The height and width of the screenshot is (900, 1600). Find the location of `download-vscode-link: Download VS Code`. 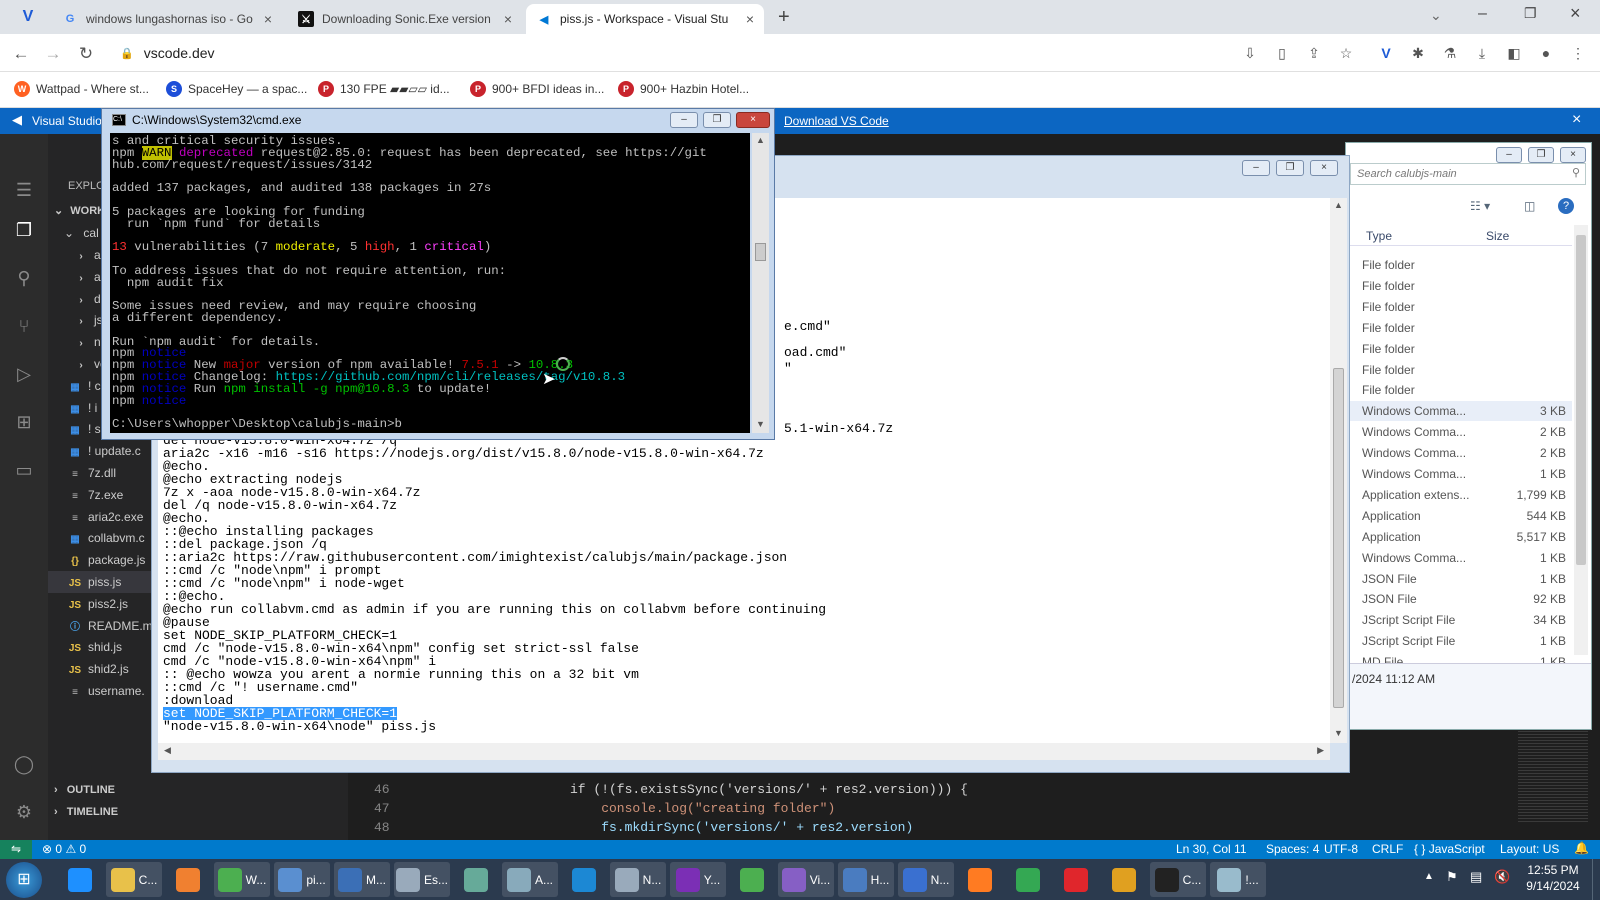

download-vscode-link: Download VS Code is located at coordinates (836, 121).